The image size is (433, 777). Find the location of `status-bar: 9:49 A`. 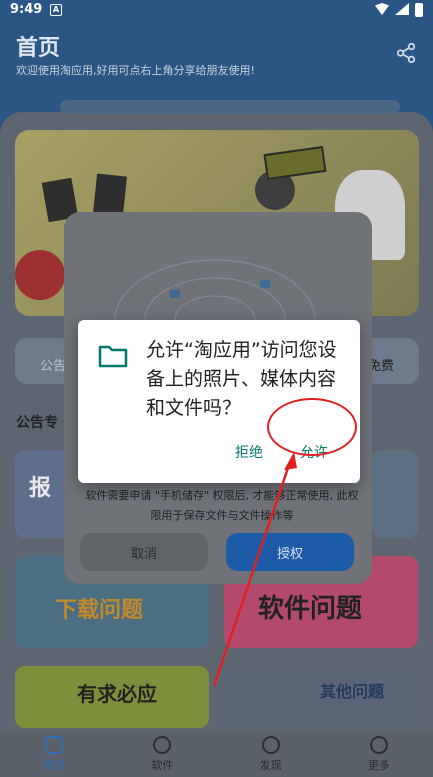

status-bar: 9:49 A is located at coordinates (216, 11).